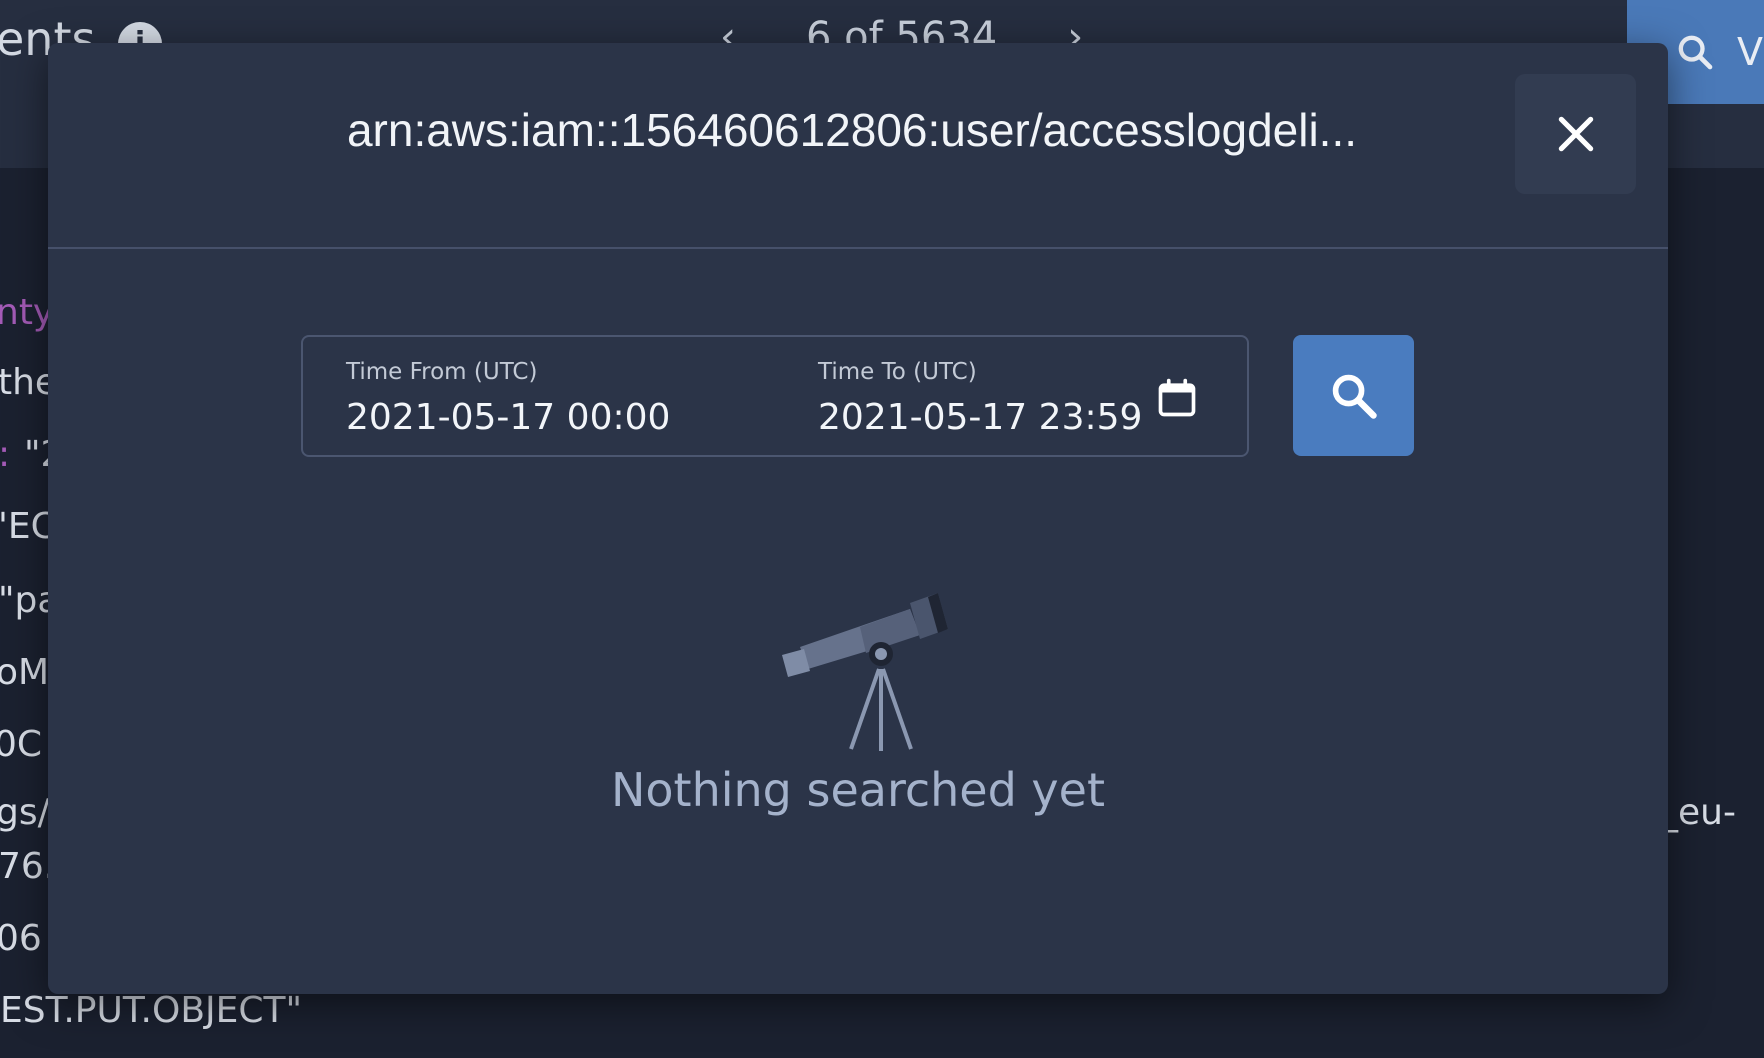 This screenshot has width=1764, height=1058. What do you see at coordinates (25, 672) in the screenshot?
I see `code-line: oM` at bounding box center [25, 672].